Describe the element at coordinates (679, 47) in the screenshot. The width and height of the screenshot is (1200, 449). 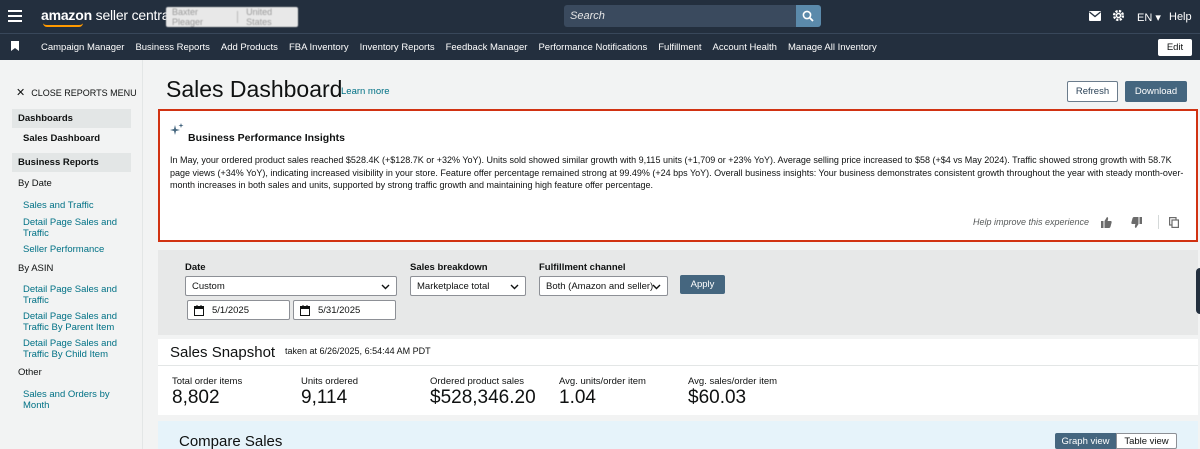
I see `nav-fulfillment: Fulfillment` at that location.